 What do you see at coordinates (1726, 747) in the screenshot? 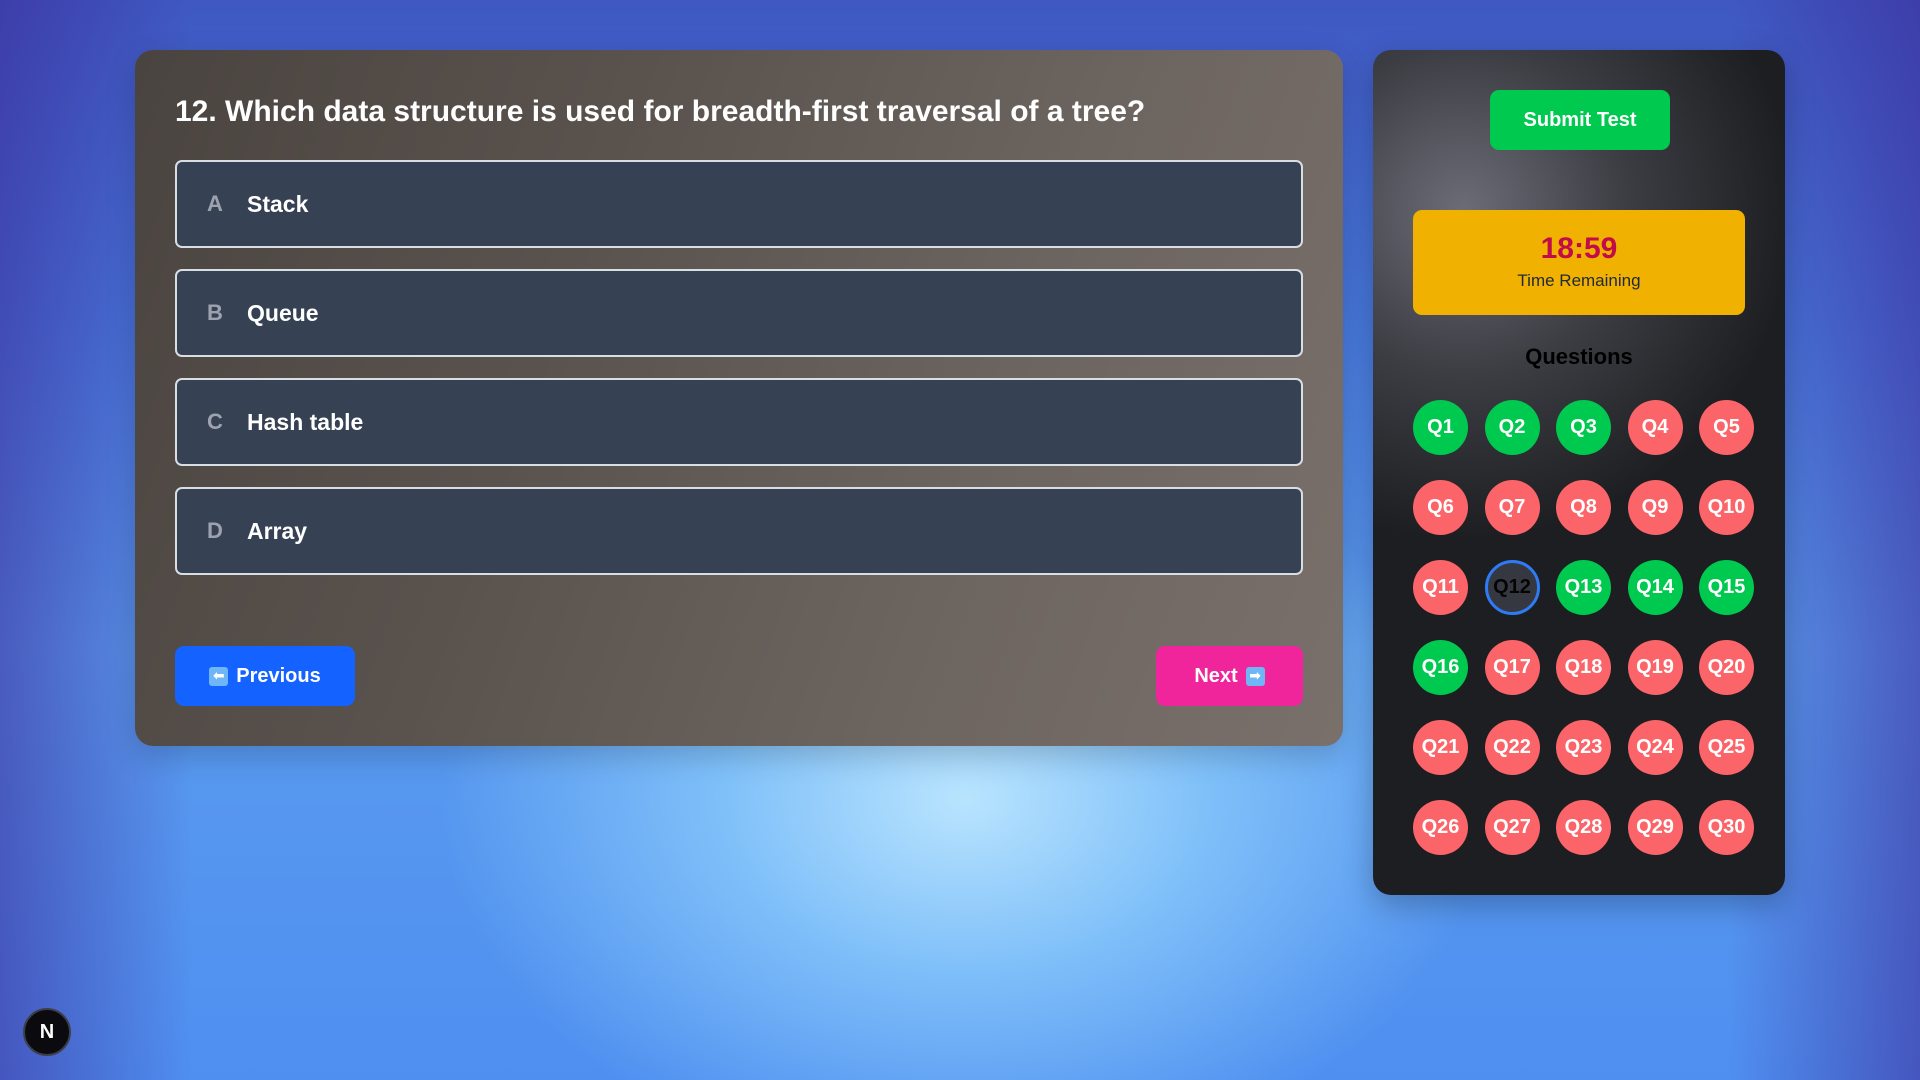
I see `question-nav-button: Q25` at bounding box center [1726, 747].